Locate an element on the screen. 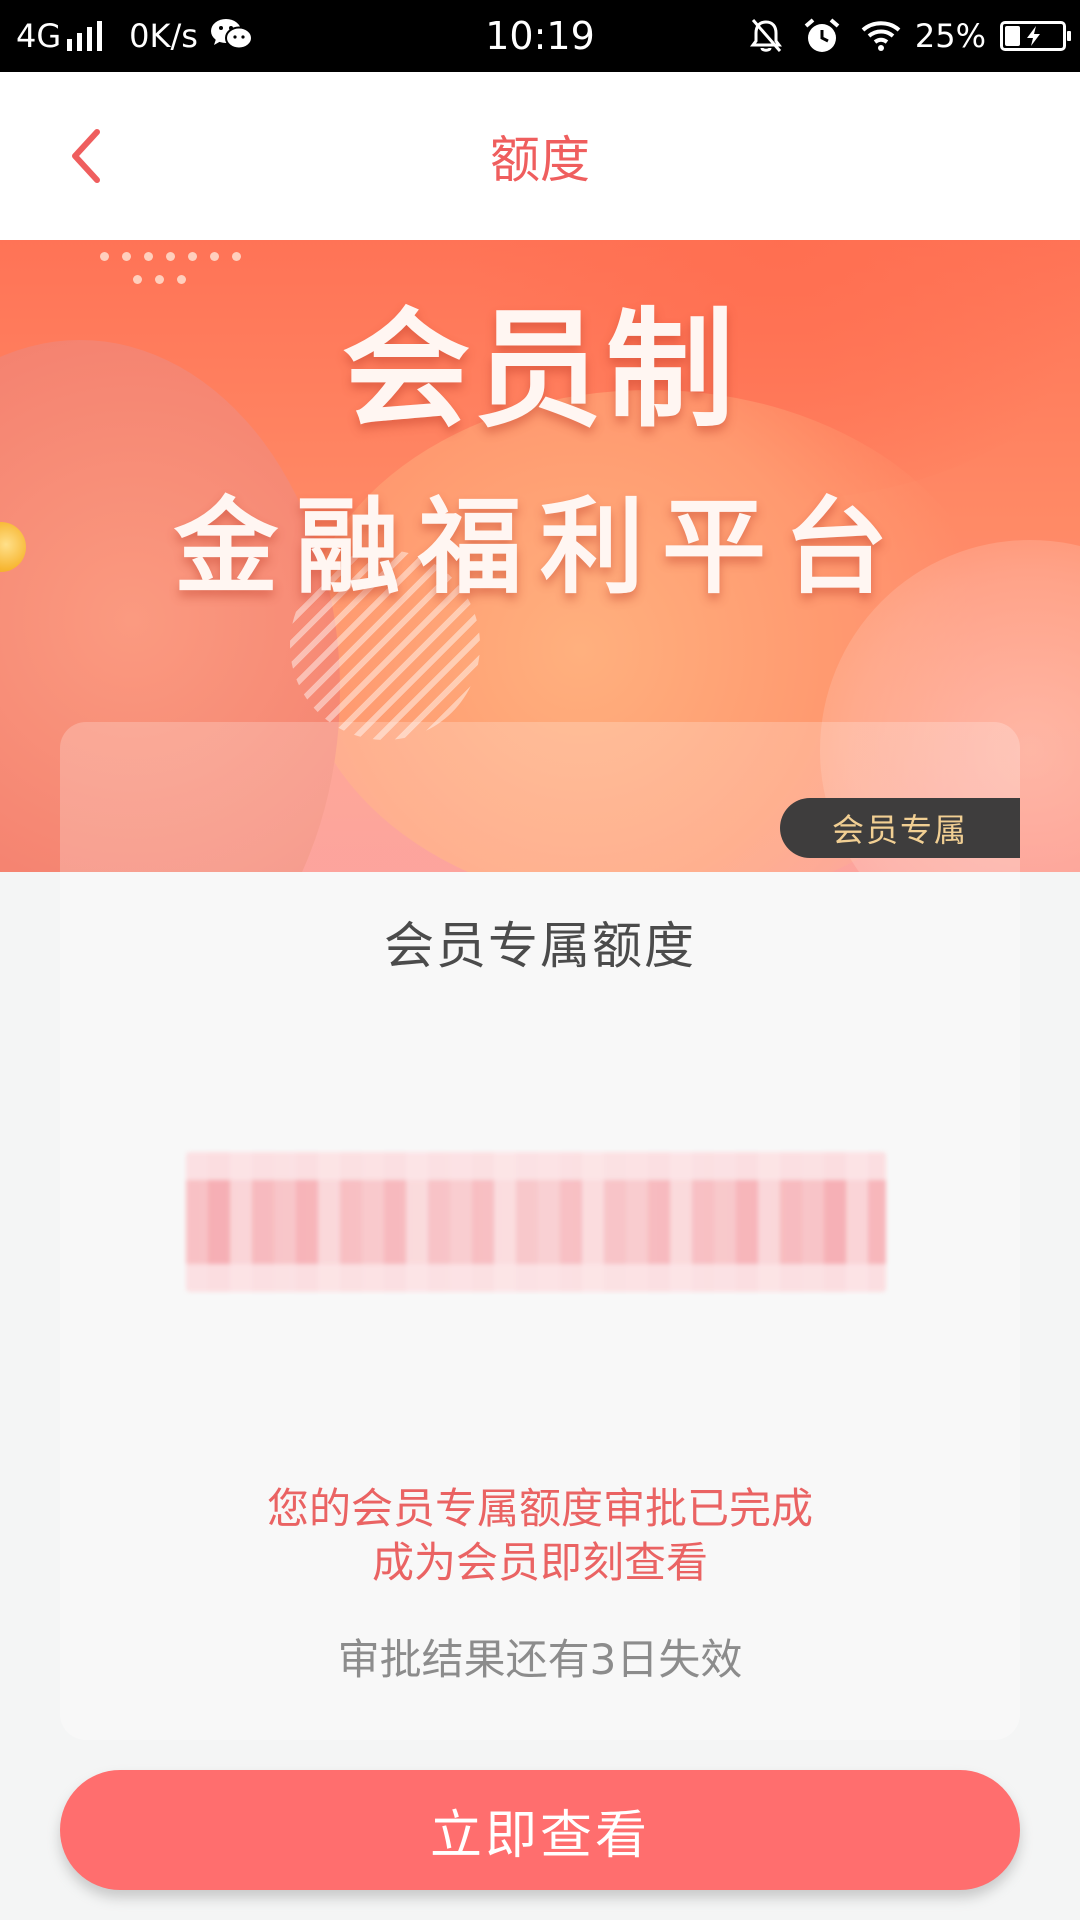 This screenshot has width=1080, height=1920. view-now-button: 立即查看 is located at coordinates (540, 1830).